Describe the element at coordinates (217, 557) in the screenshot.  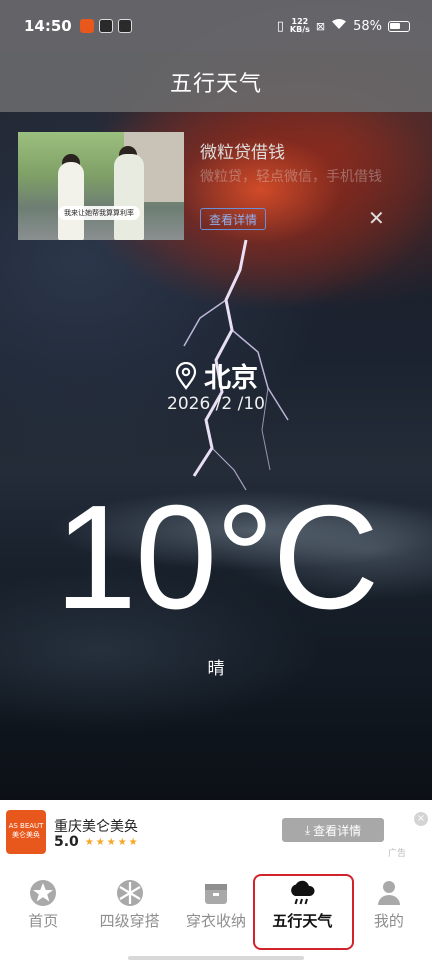
I see `temperature: 10°C` at that location.